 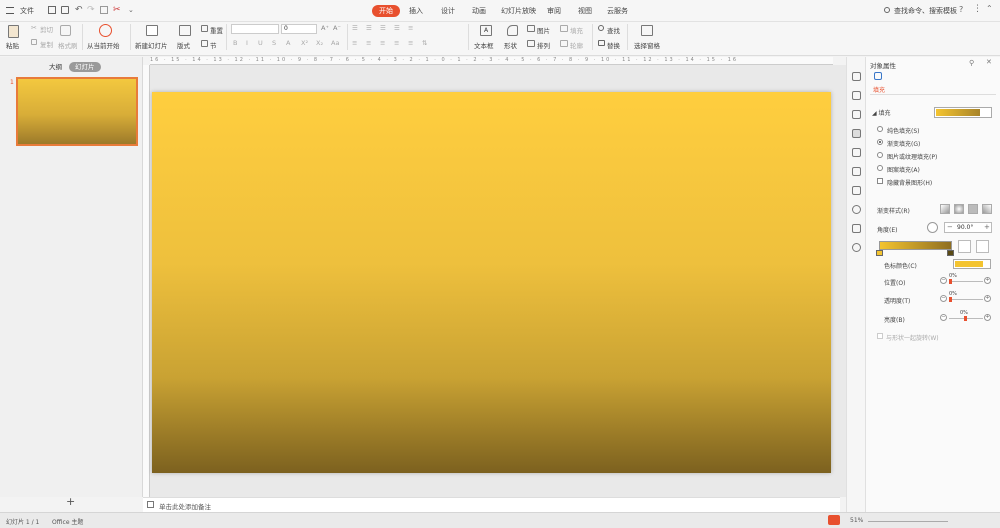 What do you see at coordinates (410, 28) in the screenshot?
I see `line-spacing-icon: ≡` at bounding box center [410, 28].